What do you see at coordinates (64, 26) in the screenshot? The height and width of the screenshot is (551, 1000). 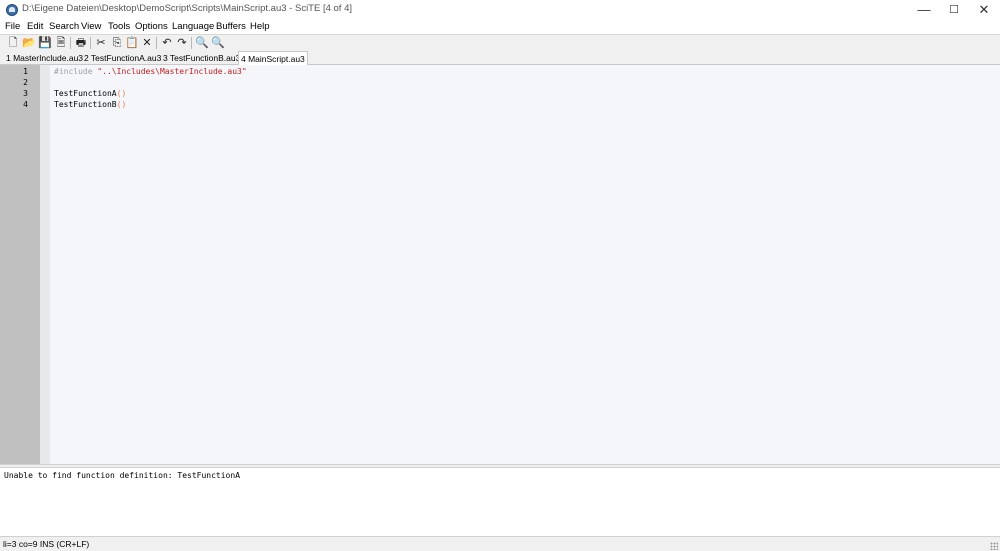 I see `menu-search: Search` at bounding box center [64, 26].